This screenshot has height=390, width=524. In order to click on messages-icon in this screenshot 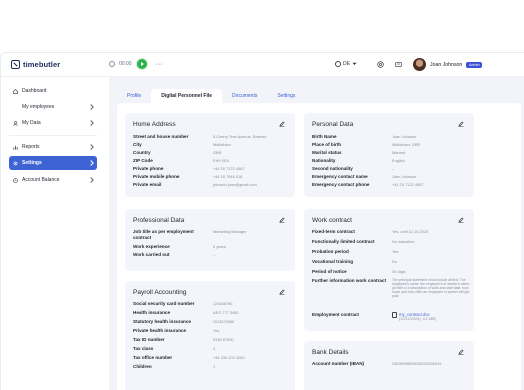, I will do `click(398, 64)`.